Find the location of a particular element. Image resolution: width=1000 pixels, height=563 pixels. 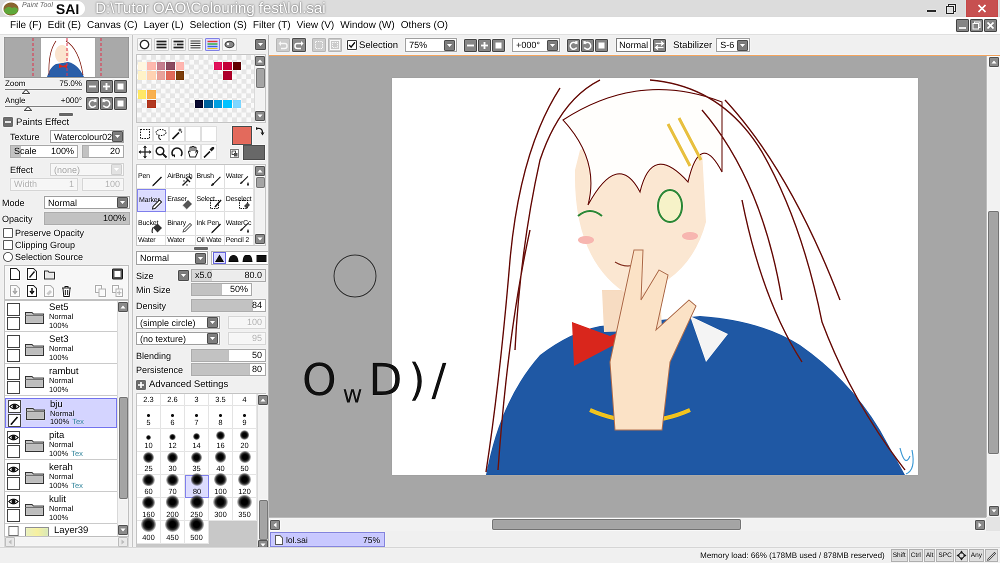

stabilizer-dropdown: S-6 is located at coordinates (733, 45).